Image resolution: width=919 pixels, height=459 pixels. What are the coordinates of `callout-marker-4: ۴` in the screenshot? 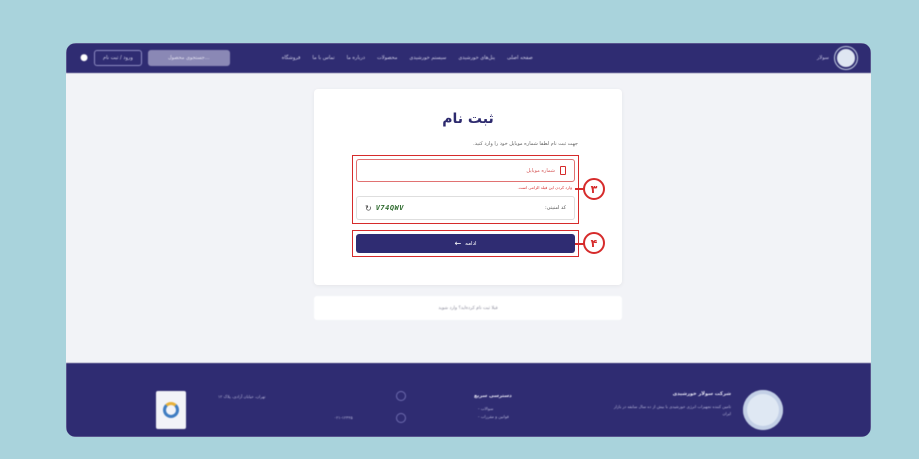 It's located at (594, 243).